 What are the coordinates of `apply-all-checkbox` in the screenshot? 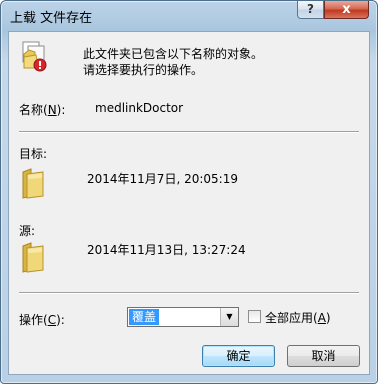 It's located at (254, 316).